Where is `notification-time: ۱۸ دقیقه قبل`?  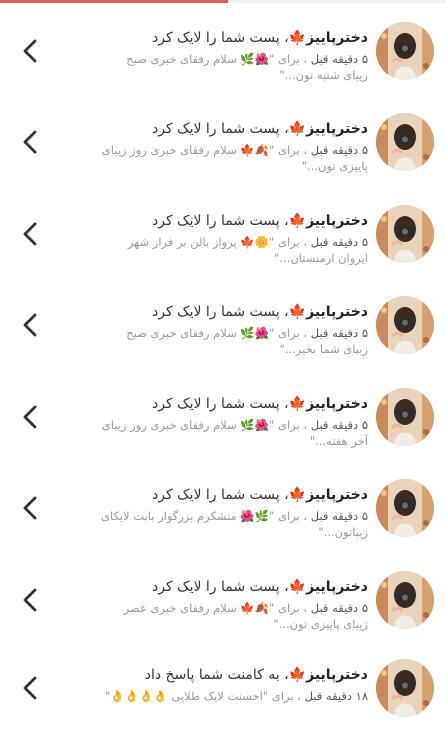
notification-time: ۱۸ دقیقه قبل is located at coordinates (336, 696).